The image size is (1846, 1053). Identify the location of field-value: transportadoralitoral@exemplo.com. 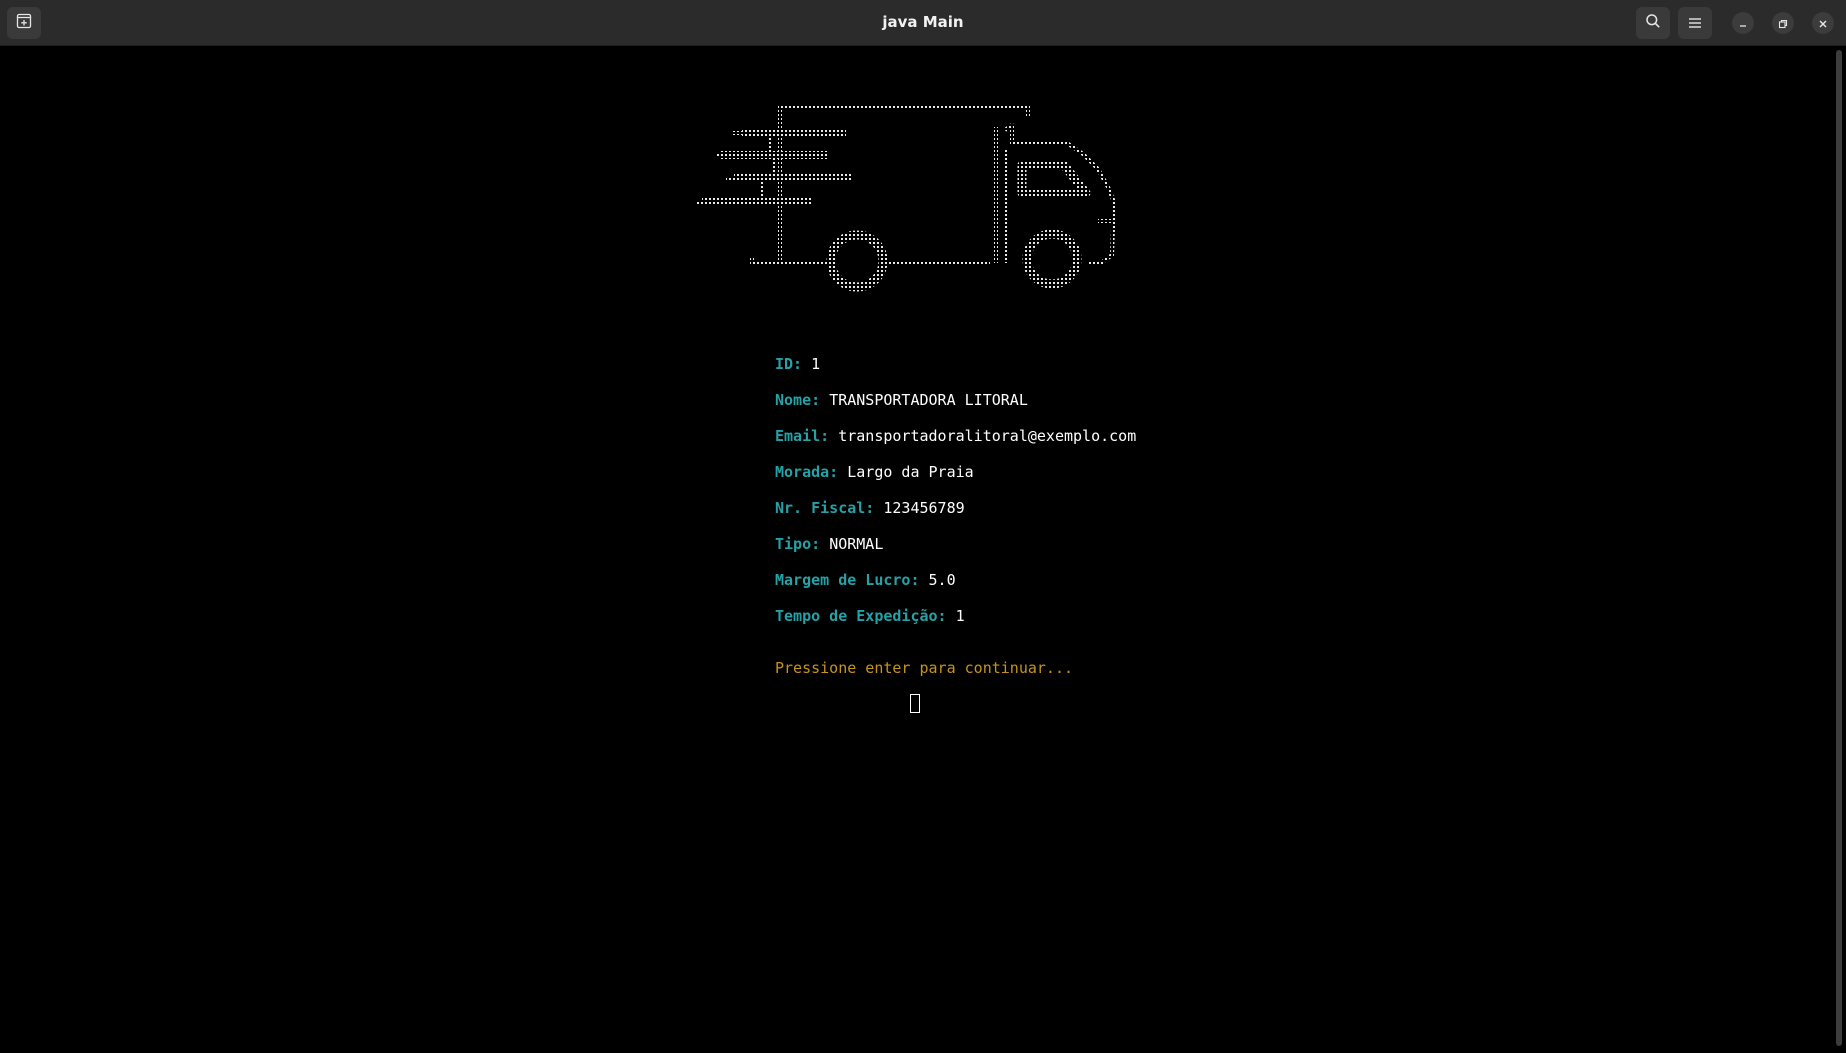
(987, 436).